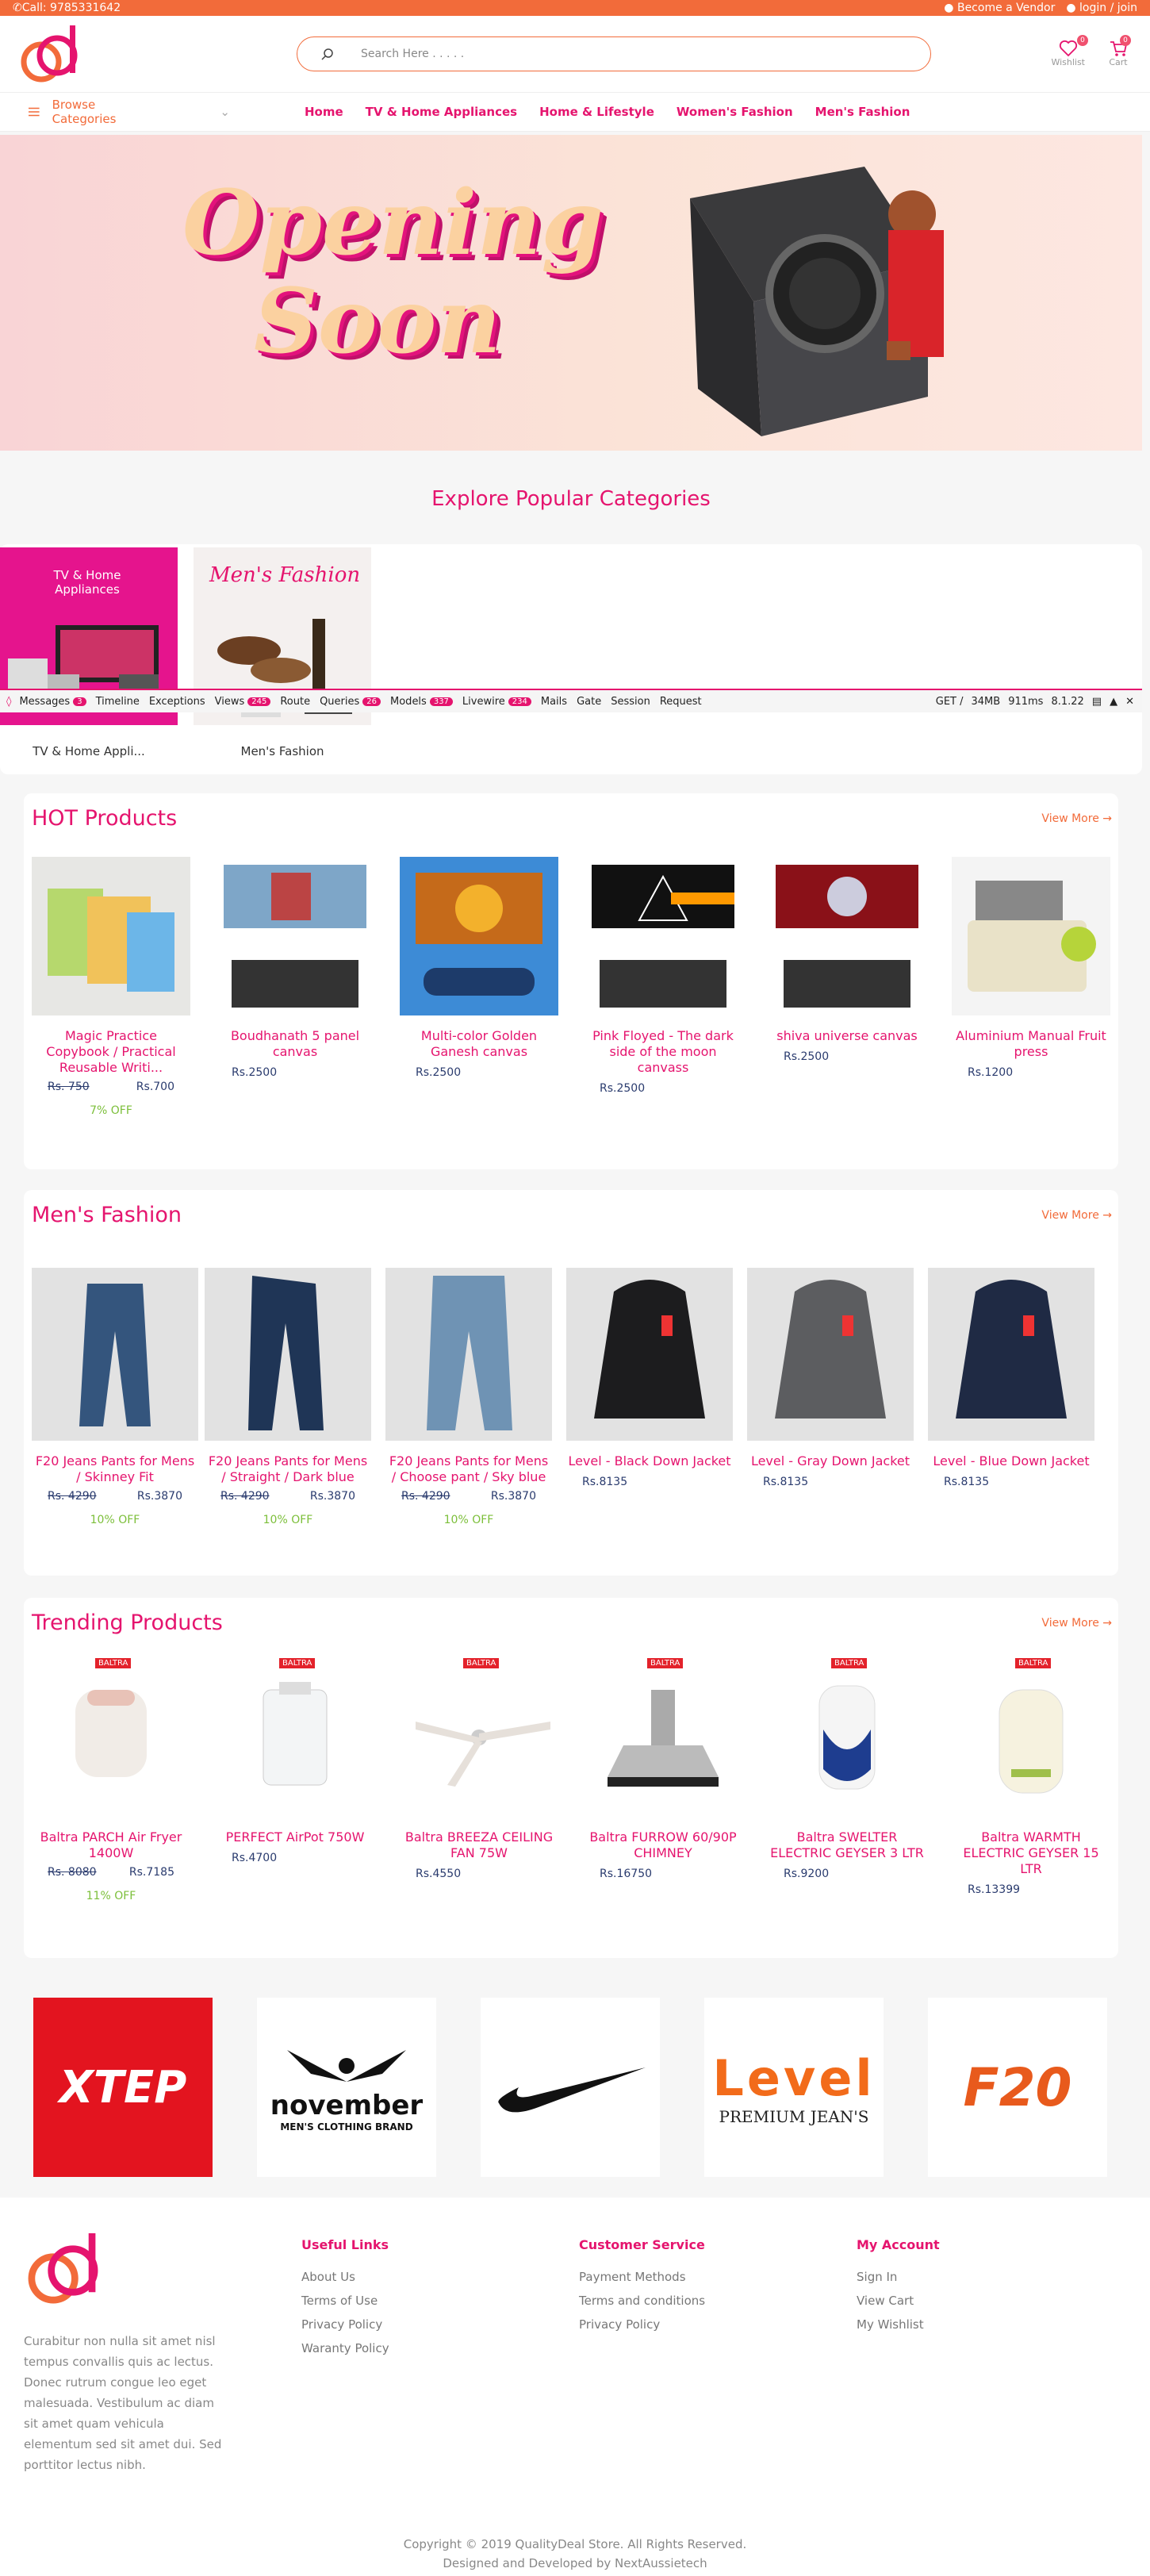 This screenshot has width=1150, height=2576. I want to click on product-name: Baltra PARCH Air Fryer 1400W, so click(111, 1845).